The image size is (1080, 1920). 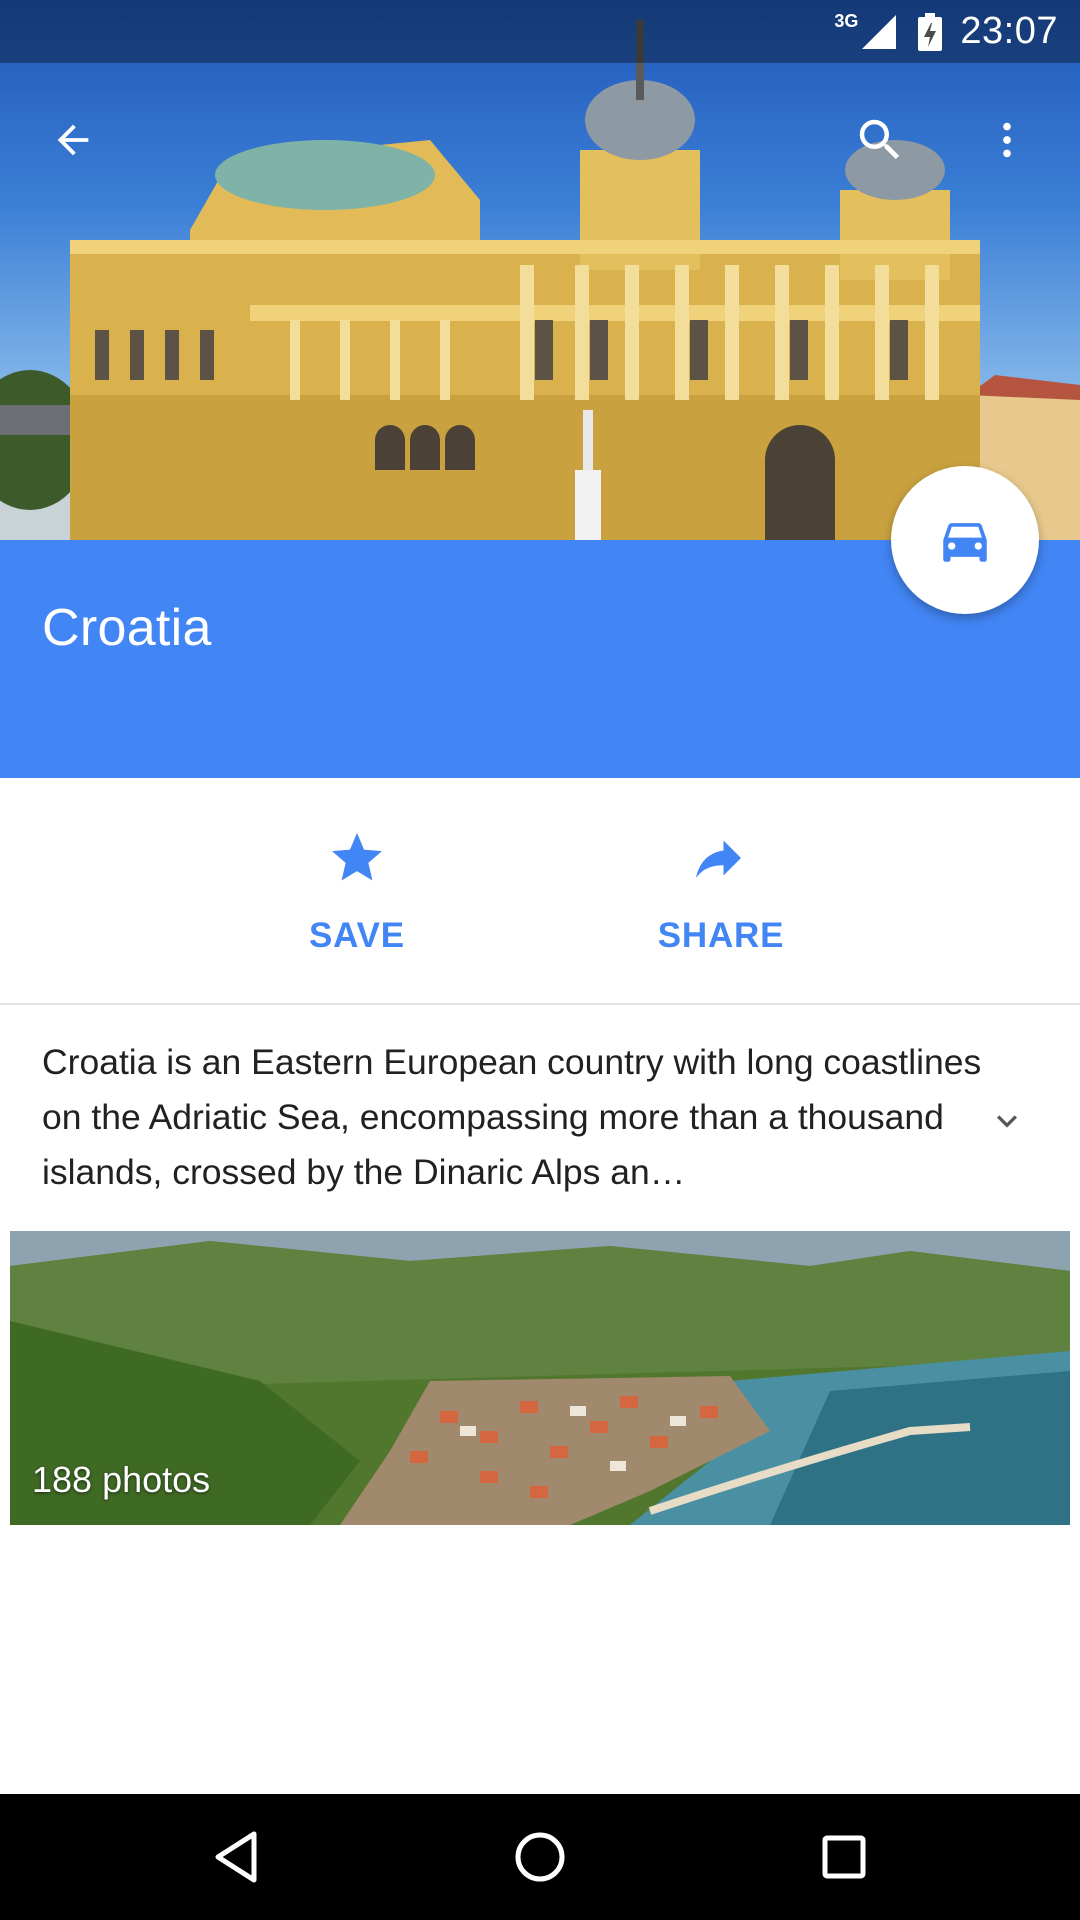 I want to click on search-button, so click(x=880, y=140).